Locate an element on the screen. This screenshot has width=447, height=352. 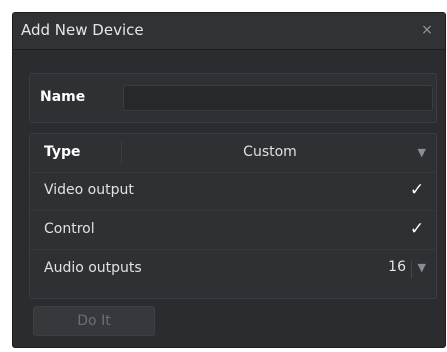
audio-outputs-dropdown: 16 ▼ is located at coordinates (400, 269).